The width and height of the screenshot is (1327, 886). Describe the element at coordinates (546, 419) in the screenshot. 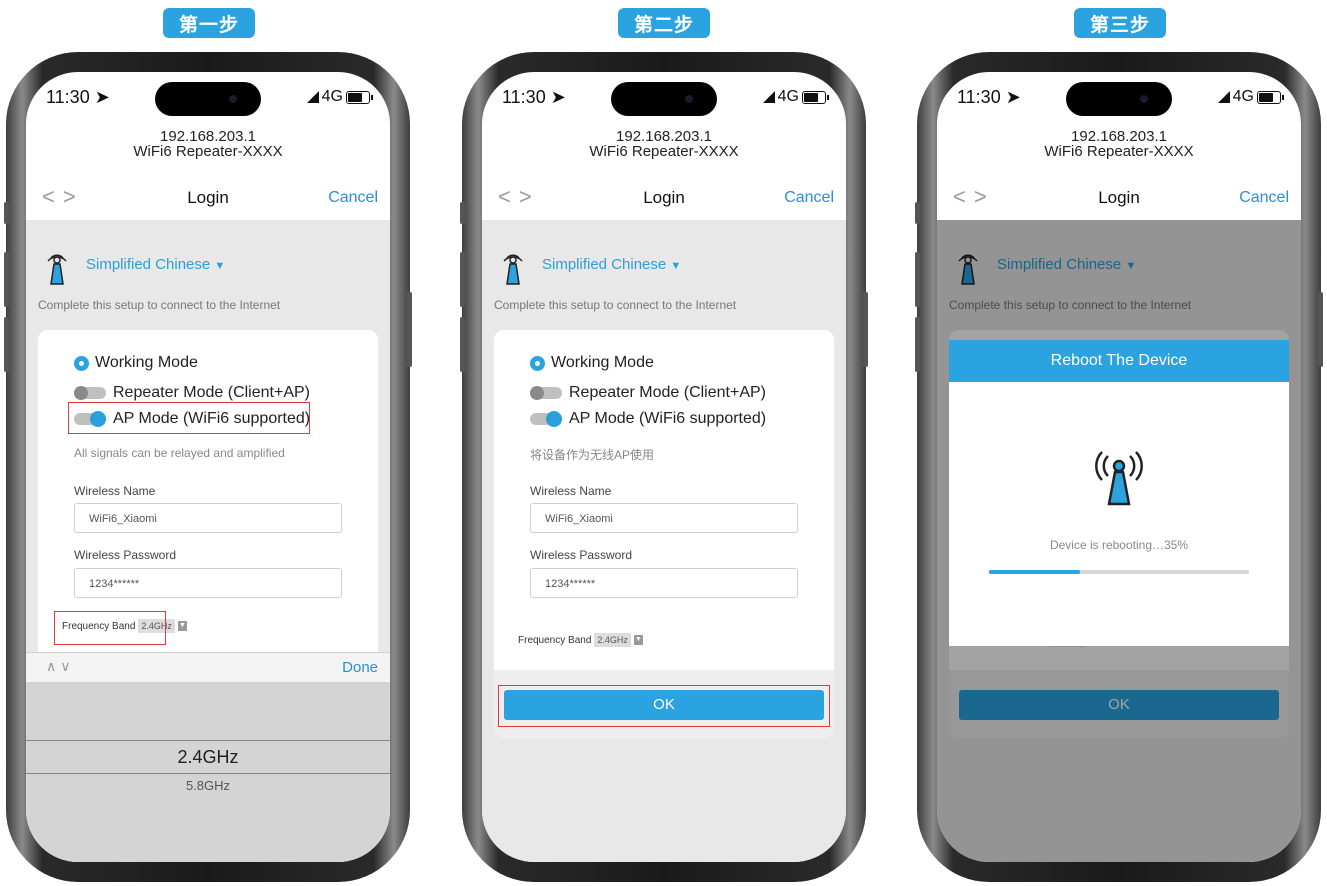

I see `toggle-on-icon` at that location.